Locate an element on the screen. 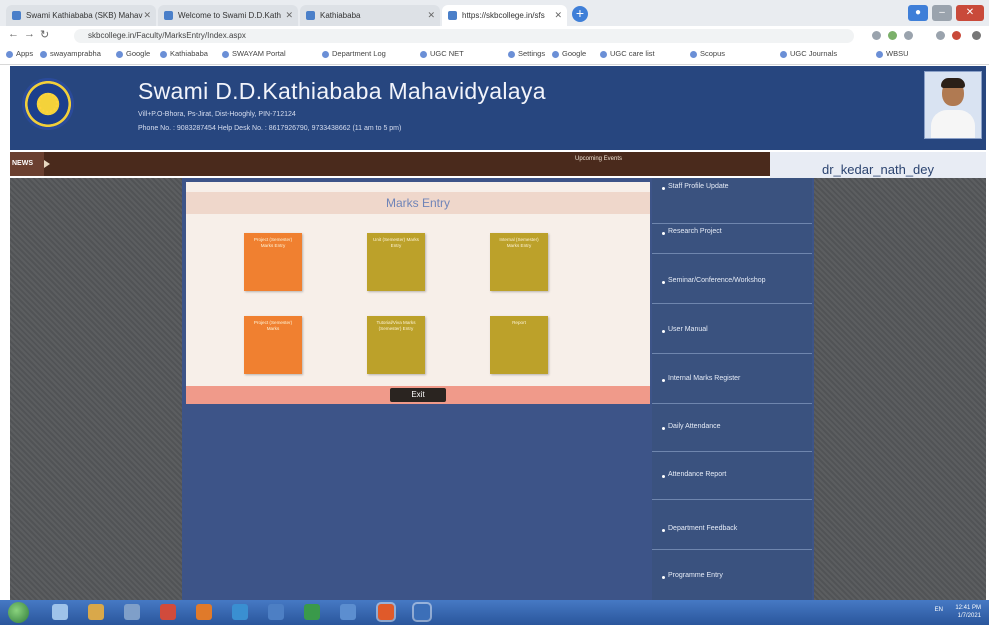  marks-entry-tile: Report is located at coordinates (519, 345).